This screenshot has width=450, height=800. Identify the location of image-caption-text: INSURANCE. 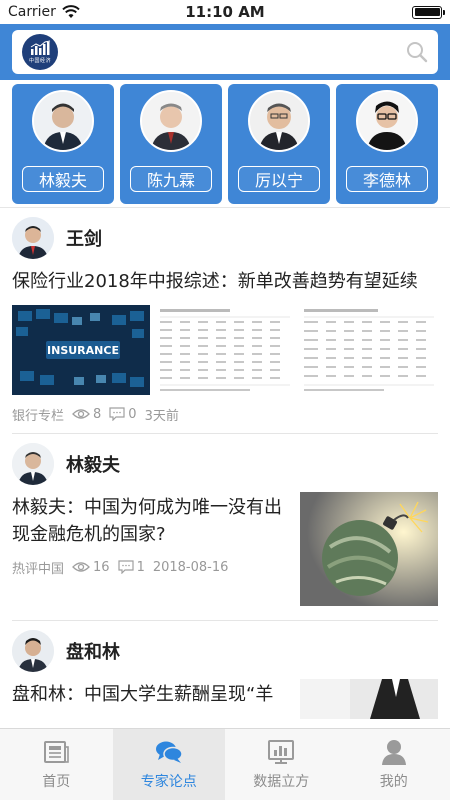
(83, 350).